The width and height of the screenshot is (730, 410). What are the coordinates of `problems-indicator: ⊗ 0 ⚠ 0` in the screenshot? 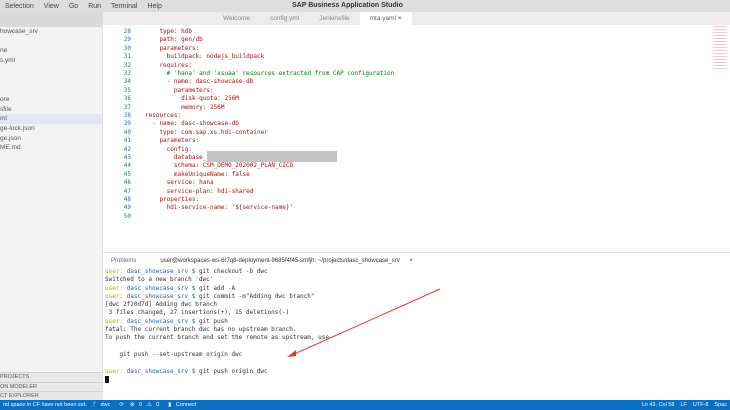 It's located at (146, 405).